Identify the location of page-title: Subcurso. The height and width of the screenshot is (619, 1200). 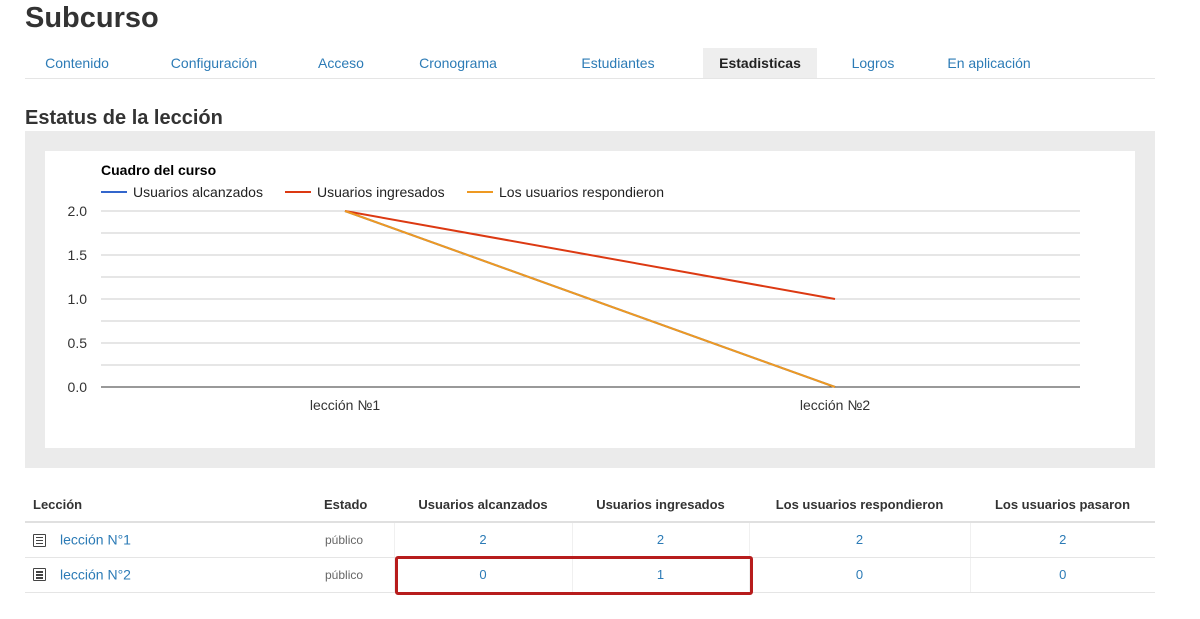
(92, 18).